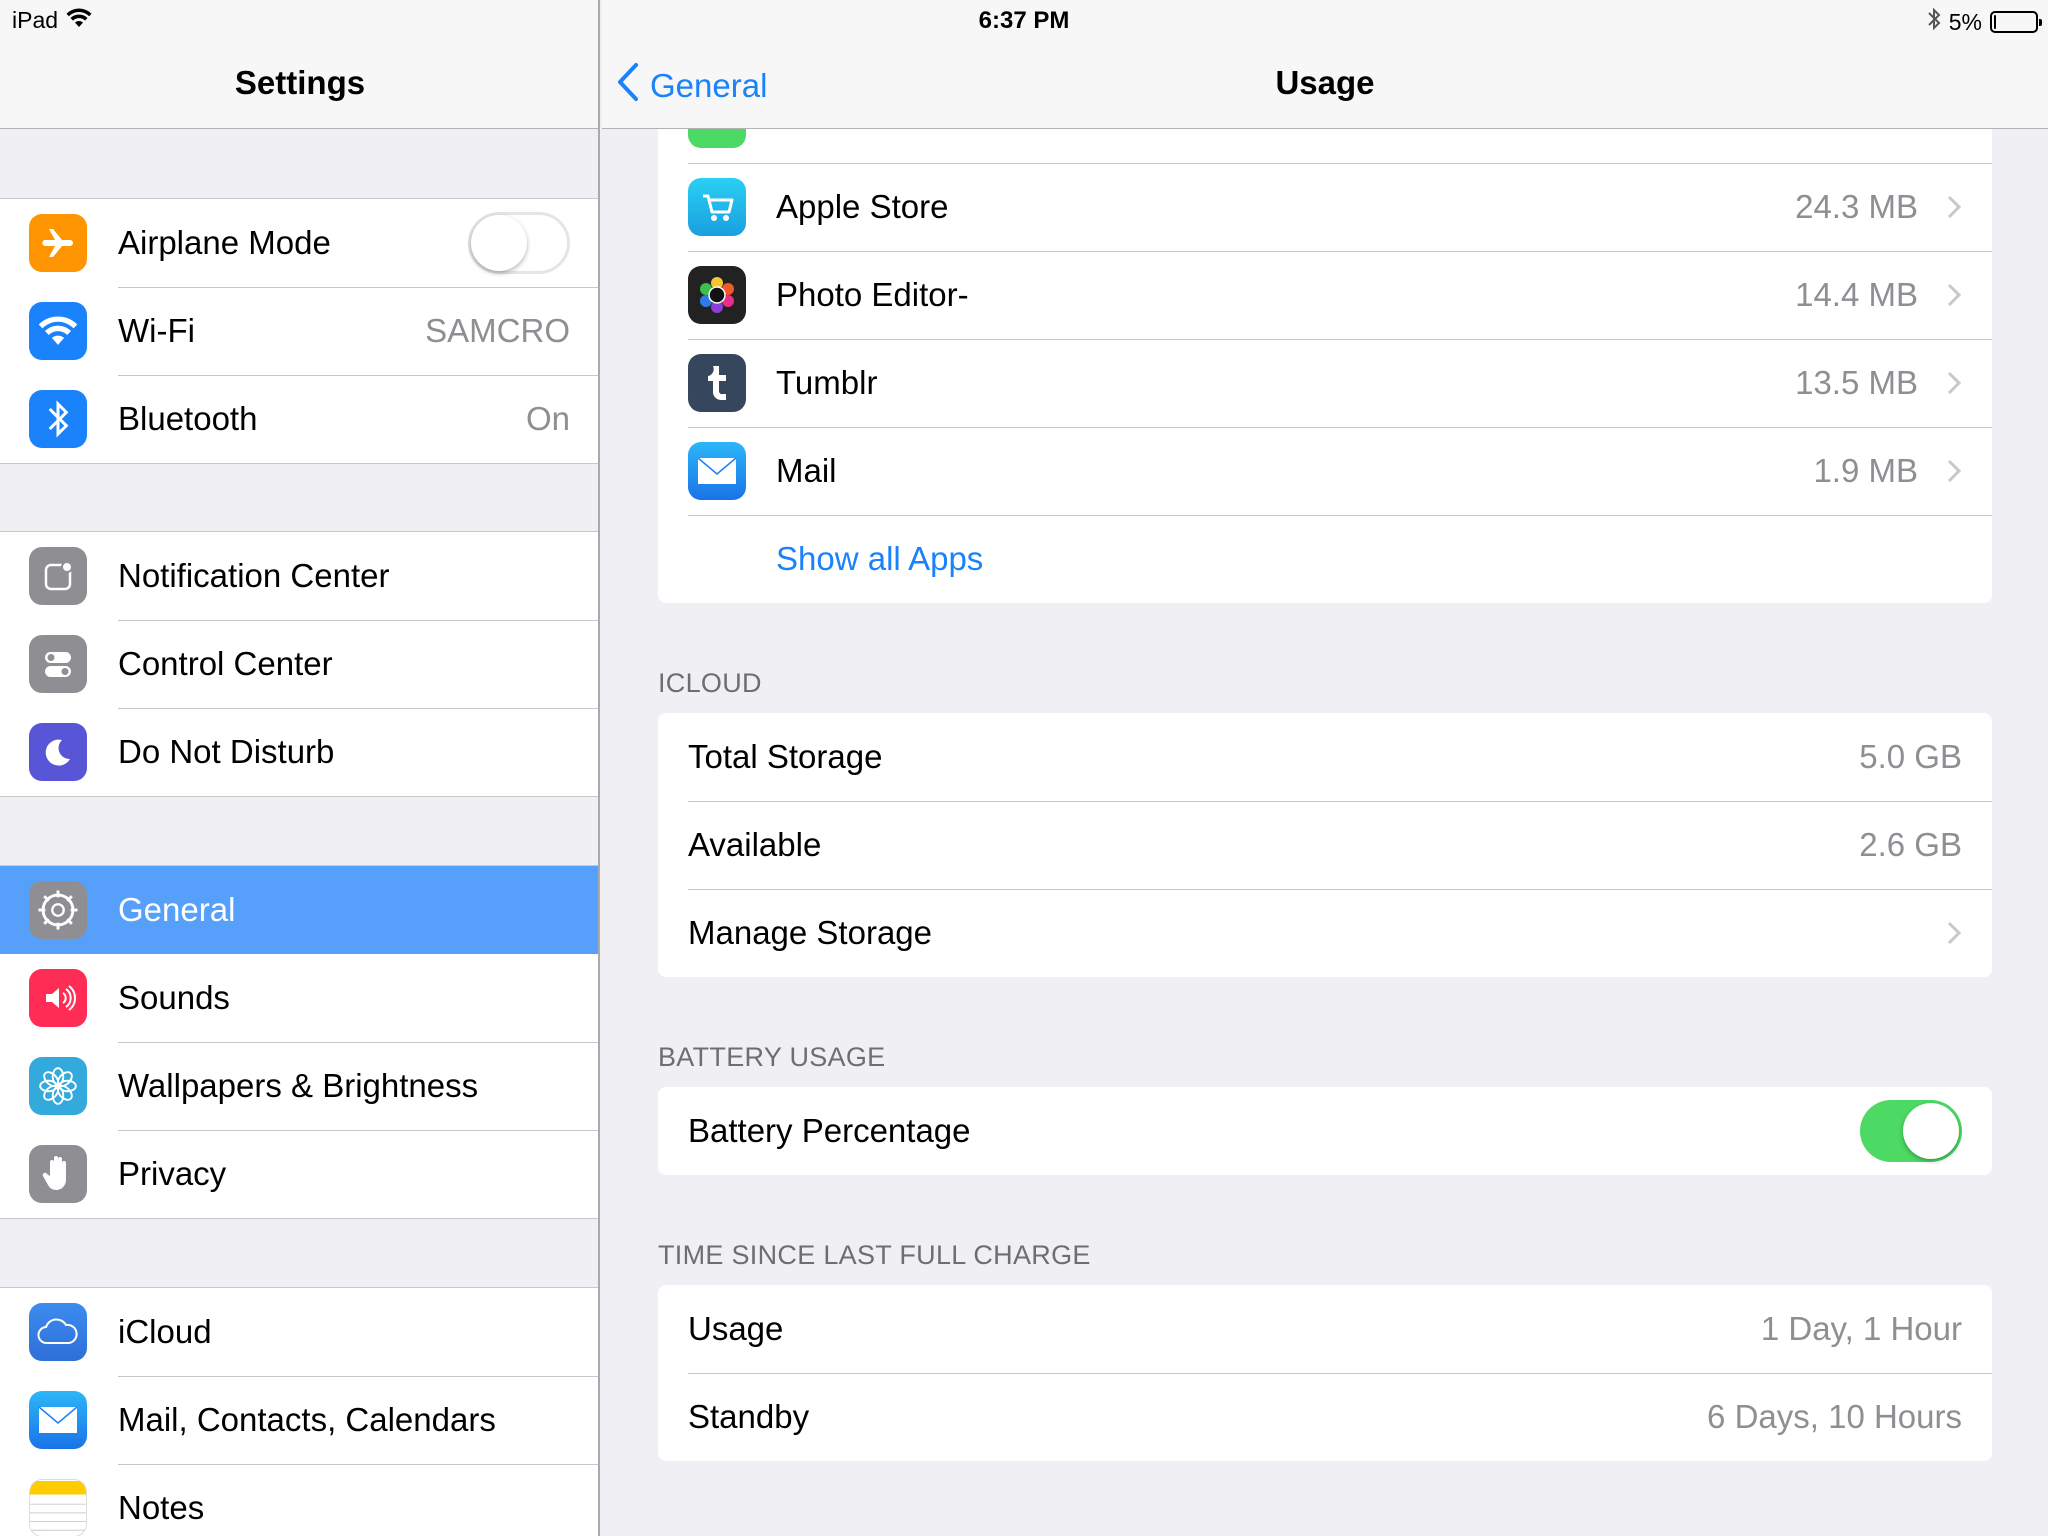 This screenshot has width=2048, height=1536. Describe the element at coordinates (299, 1086) in the screenshot. I see `settings-row-wallpapers-brightness: Wallpapers & Brightness` at that location.